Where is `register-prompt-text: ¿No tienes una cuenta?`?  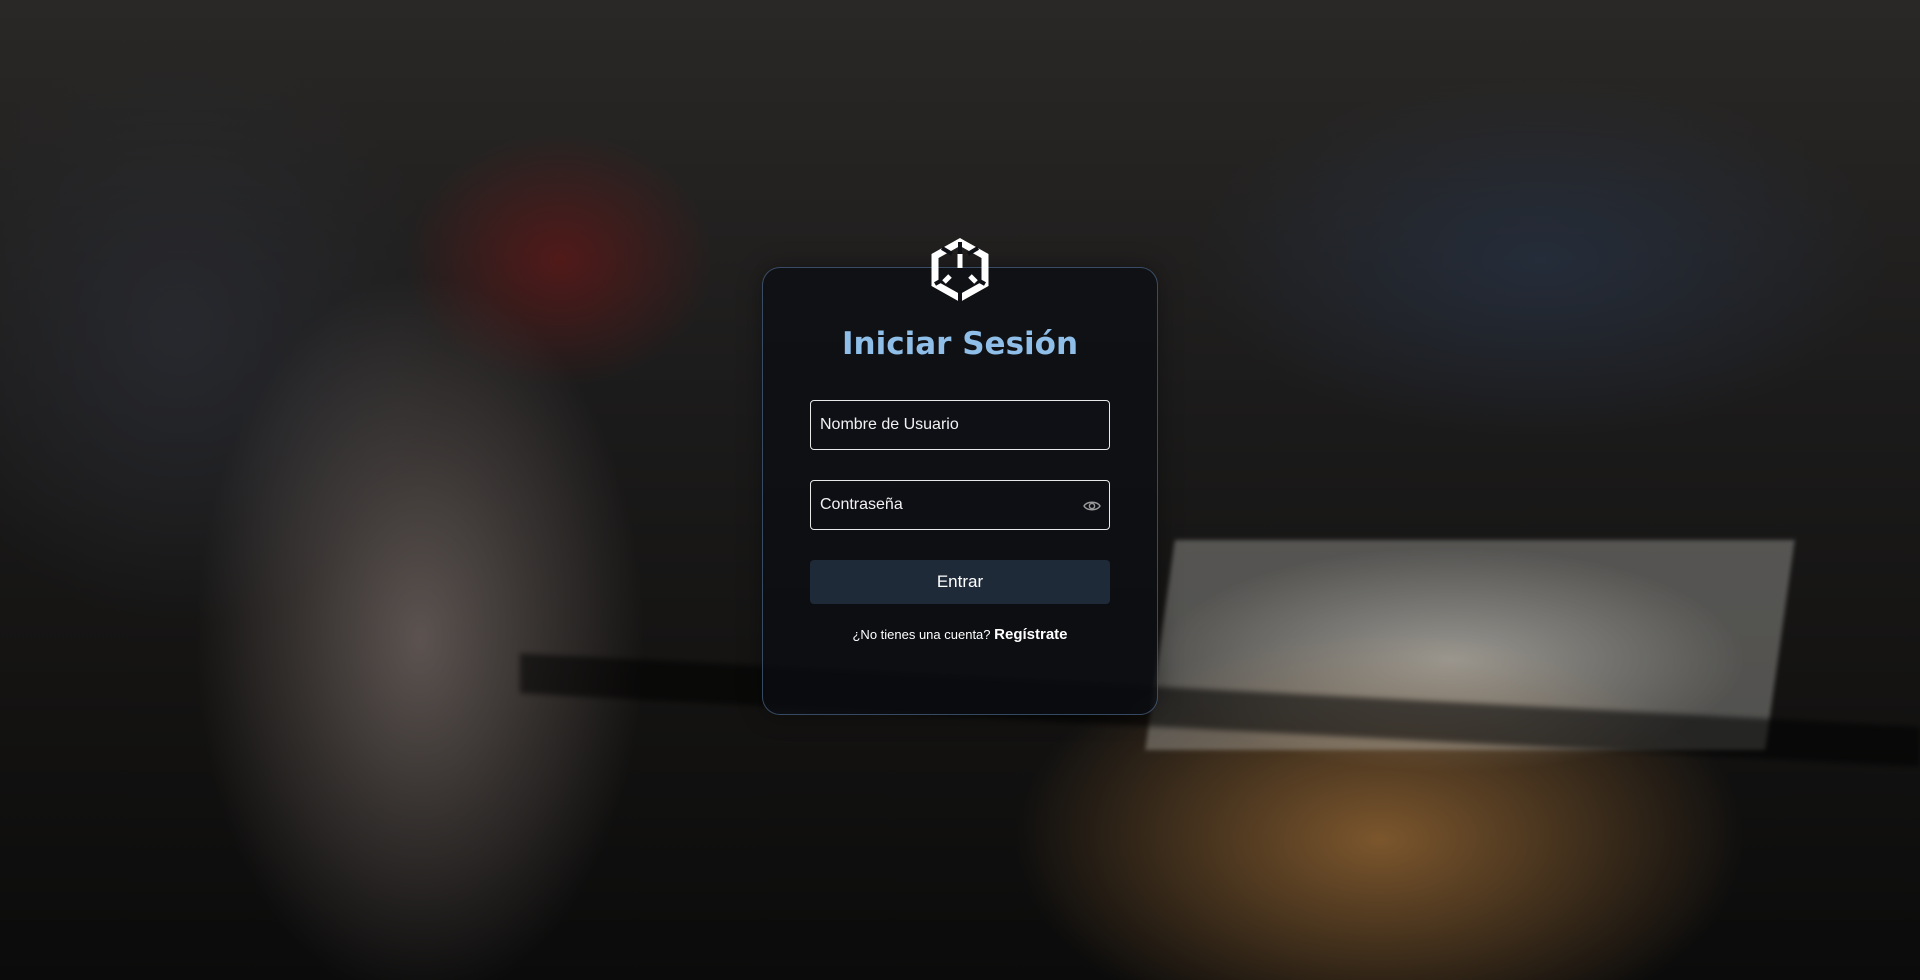 register-prompt-text: ¿No tienes una cuenta? is located at coordinates (921, 634).